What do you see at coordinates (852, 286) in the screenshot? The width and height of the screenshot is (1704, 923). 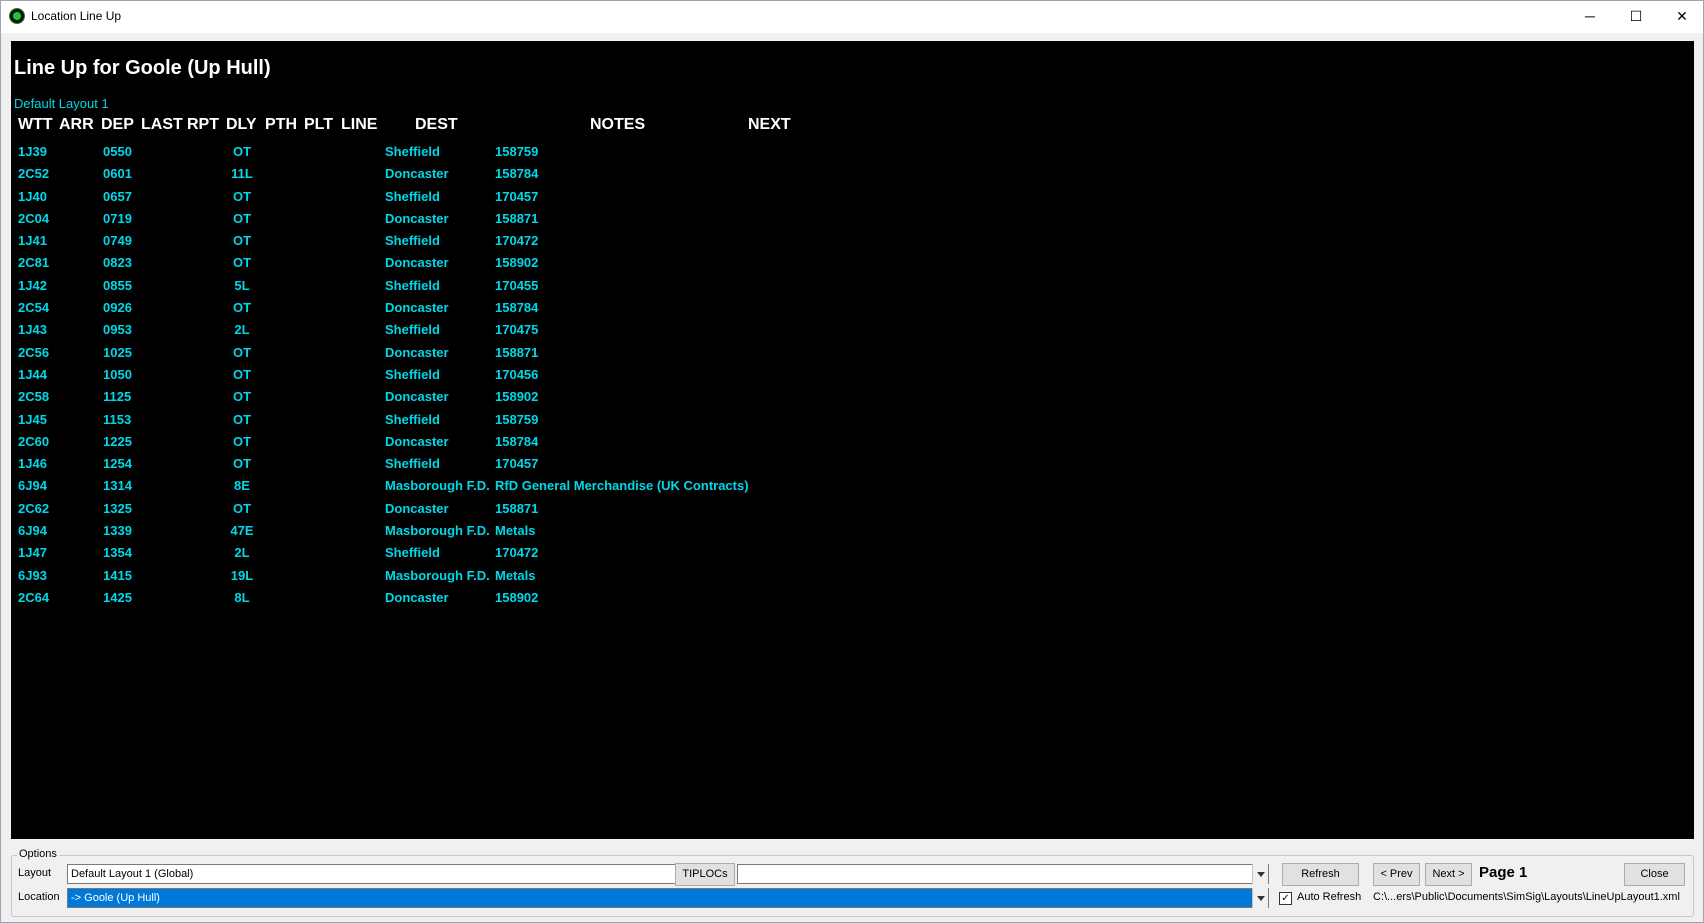 I see `table-row: 1J42 0855 5L Sheffield 170455` at bounding box center [852, 286].